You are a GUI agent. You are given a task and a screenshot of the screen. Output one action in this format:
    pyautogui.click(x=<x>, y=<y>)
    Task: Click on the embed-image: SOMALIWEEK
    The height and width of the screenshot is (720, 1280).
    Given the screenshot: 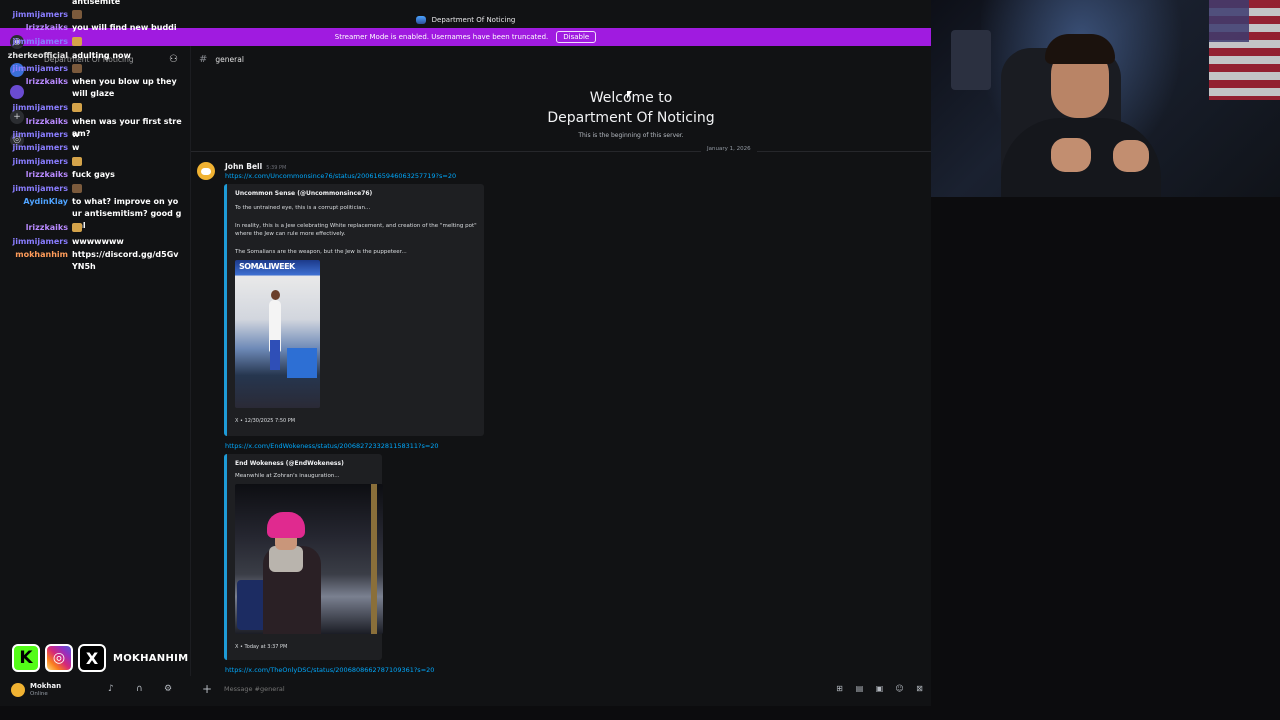 What is the action you would take?
    pyautogui.click(x=277, y=334)
    